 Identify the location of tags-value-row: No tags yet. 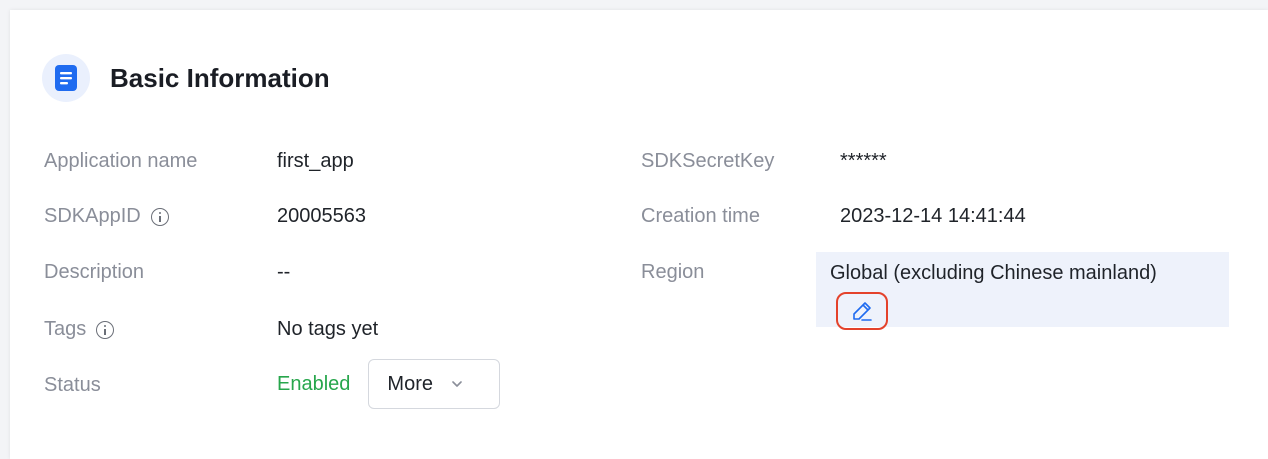
(327, 329).